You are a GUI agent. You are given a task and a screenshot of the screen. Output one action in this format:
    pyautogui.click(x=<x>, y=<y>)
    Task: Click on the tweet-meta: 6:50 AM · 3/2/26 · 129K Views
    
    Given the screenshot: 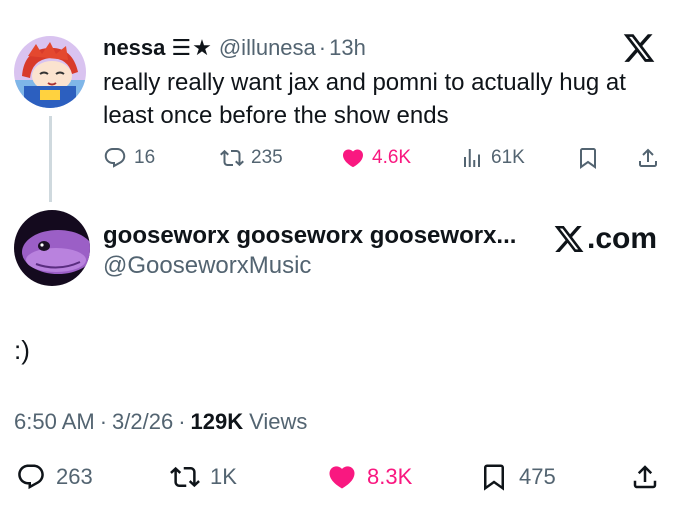 What is the action you would take?
    pyautogui.click(x=160, y=422)
    